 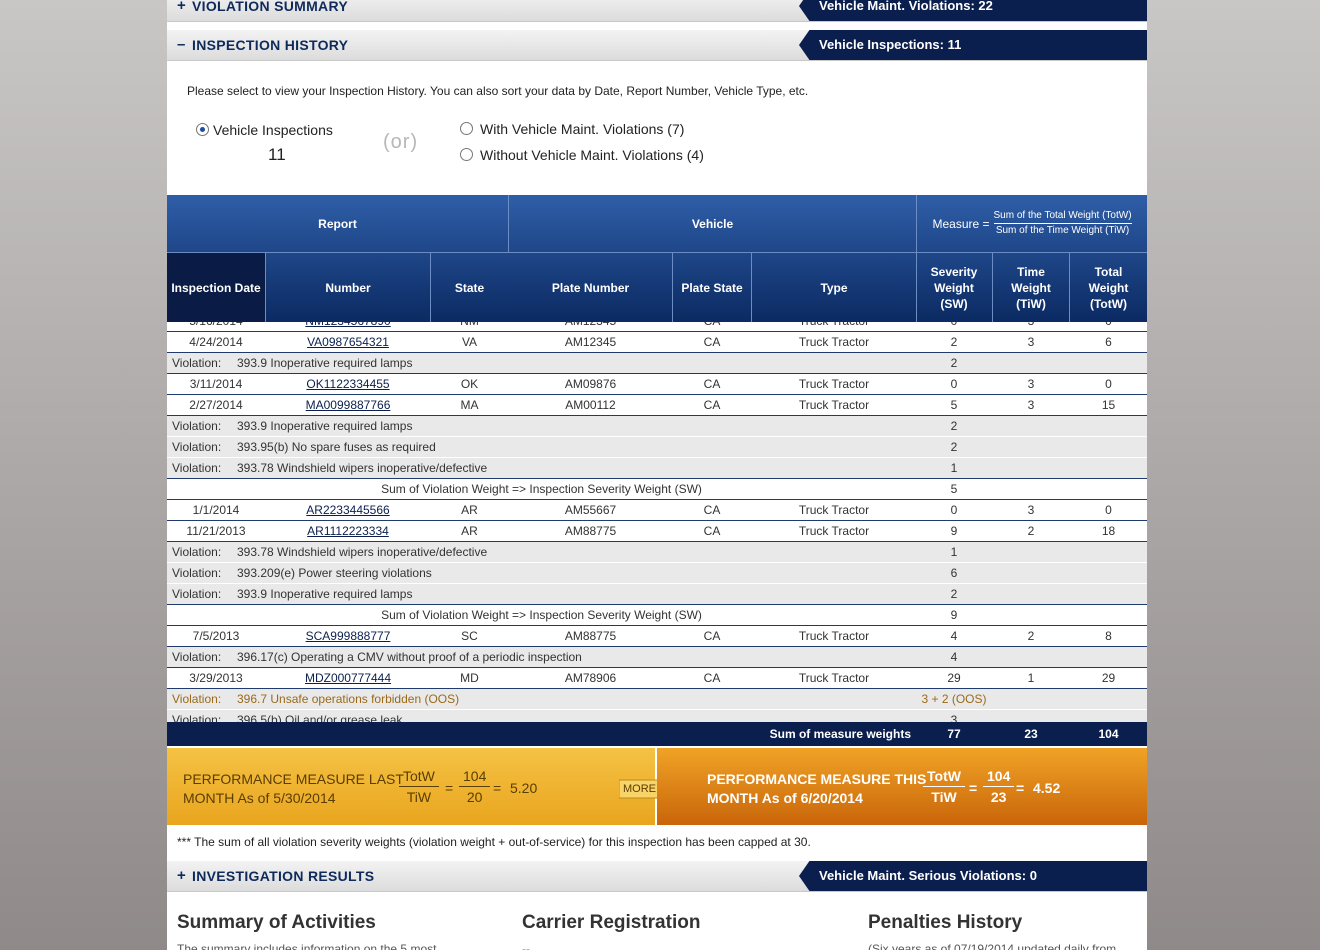 I want to click on without-violations-radio, so click(x=466, y=154).